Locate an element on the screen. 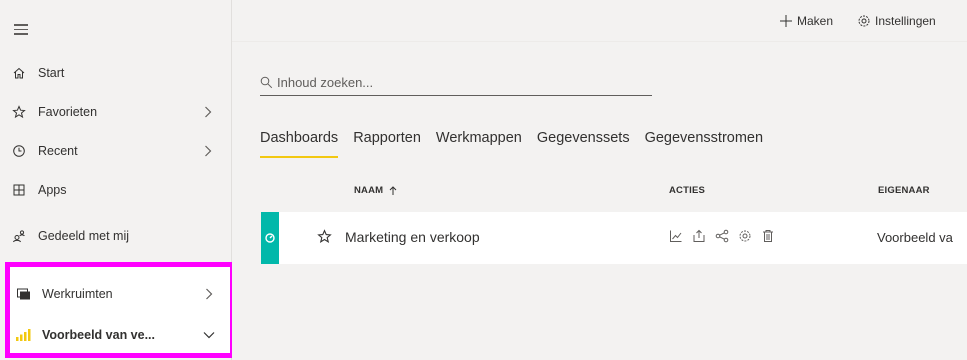 This screenshot has height=360, width=967. nav-item-label: Werkruimten is located at coordinates (77, 294).